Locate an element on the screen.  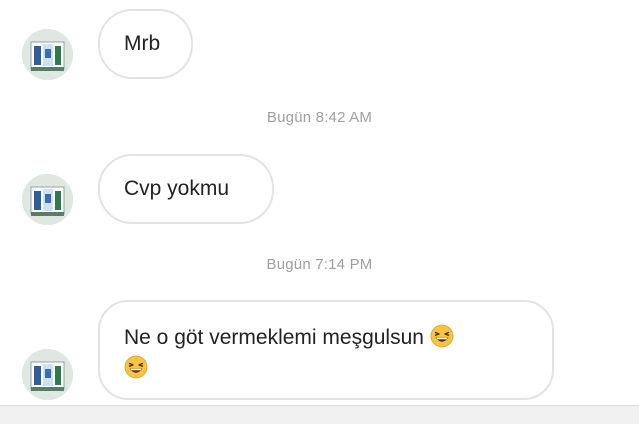
message-text: Ne o göt vermeklemi meşgulsun is located at coordinates (274, 337).